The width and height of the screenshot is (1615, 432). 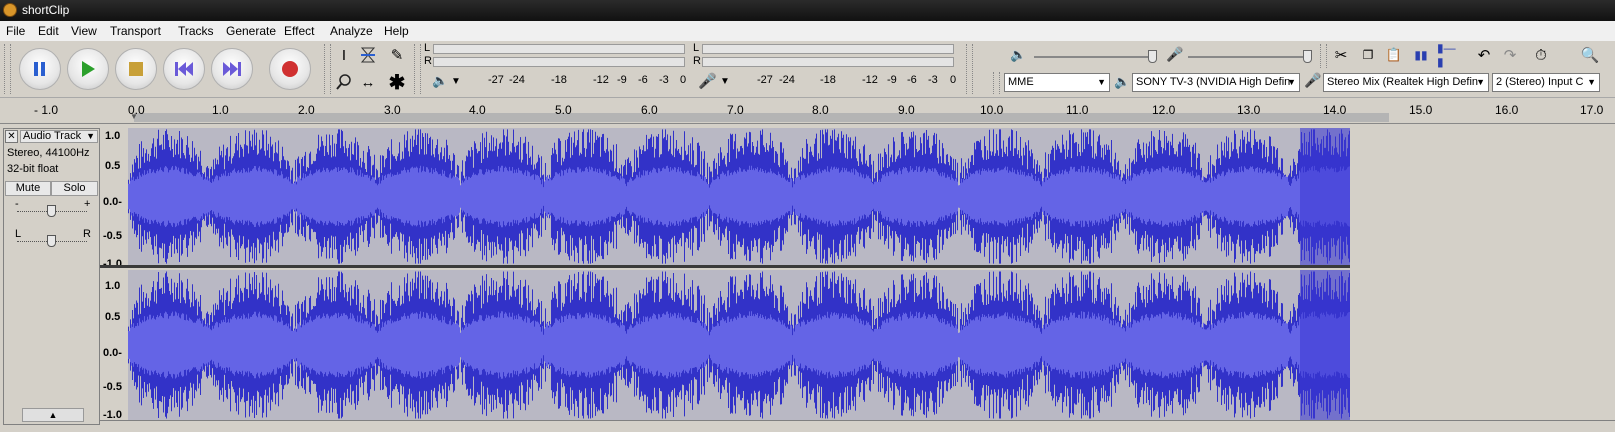 What do you see at coordinates (28, 188) in the screenshot?
I see `mute-button: Mute` at bounding box center [28, 188].